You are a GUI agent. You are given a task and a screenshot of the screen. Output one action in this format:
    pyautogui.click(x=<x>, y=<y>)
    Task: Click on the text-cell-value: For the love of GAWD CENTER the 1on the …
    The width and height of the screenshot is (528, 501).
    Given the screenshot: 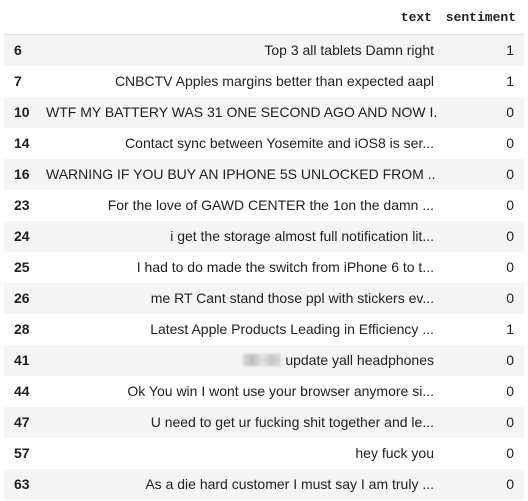 What is the action you would take?
    pyautogui.click(x=270, y=205)
    